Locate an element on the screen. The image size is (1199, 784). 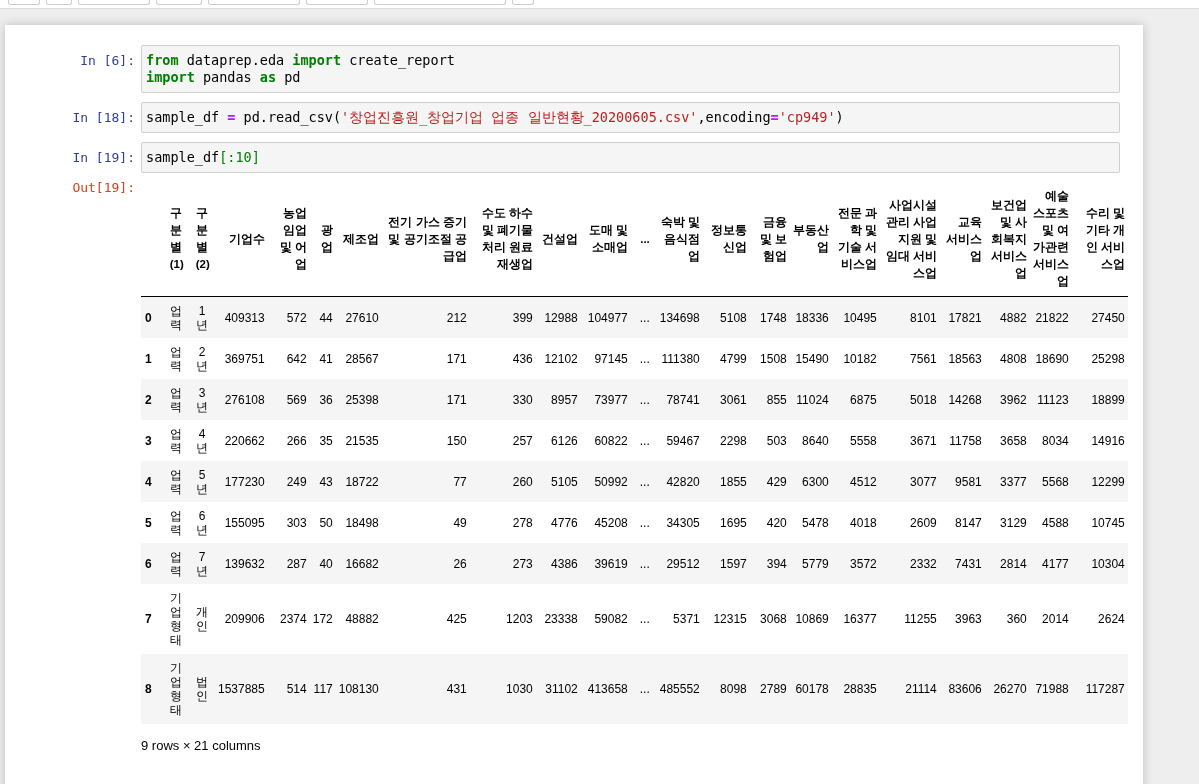
table-cell: 413658 is located at coordinates (607, 689).